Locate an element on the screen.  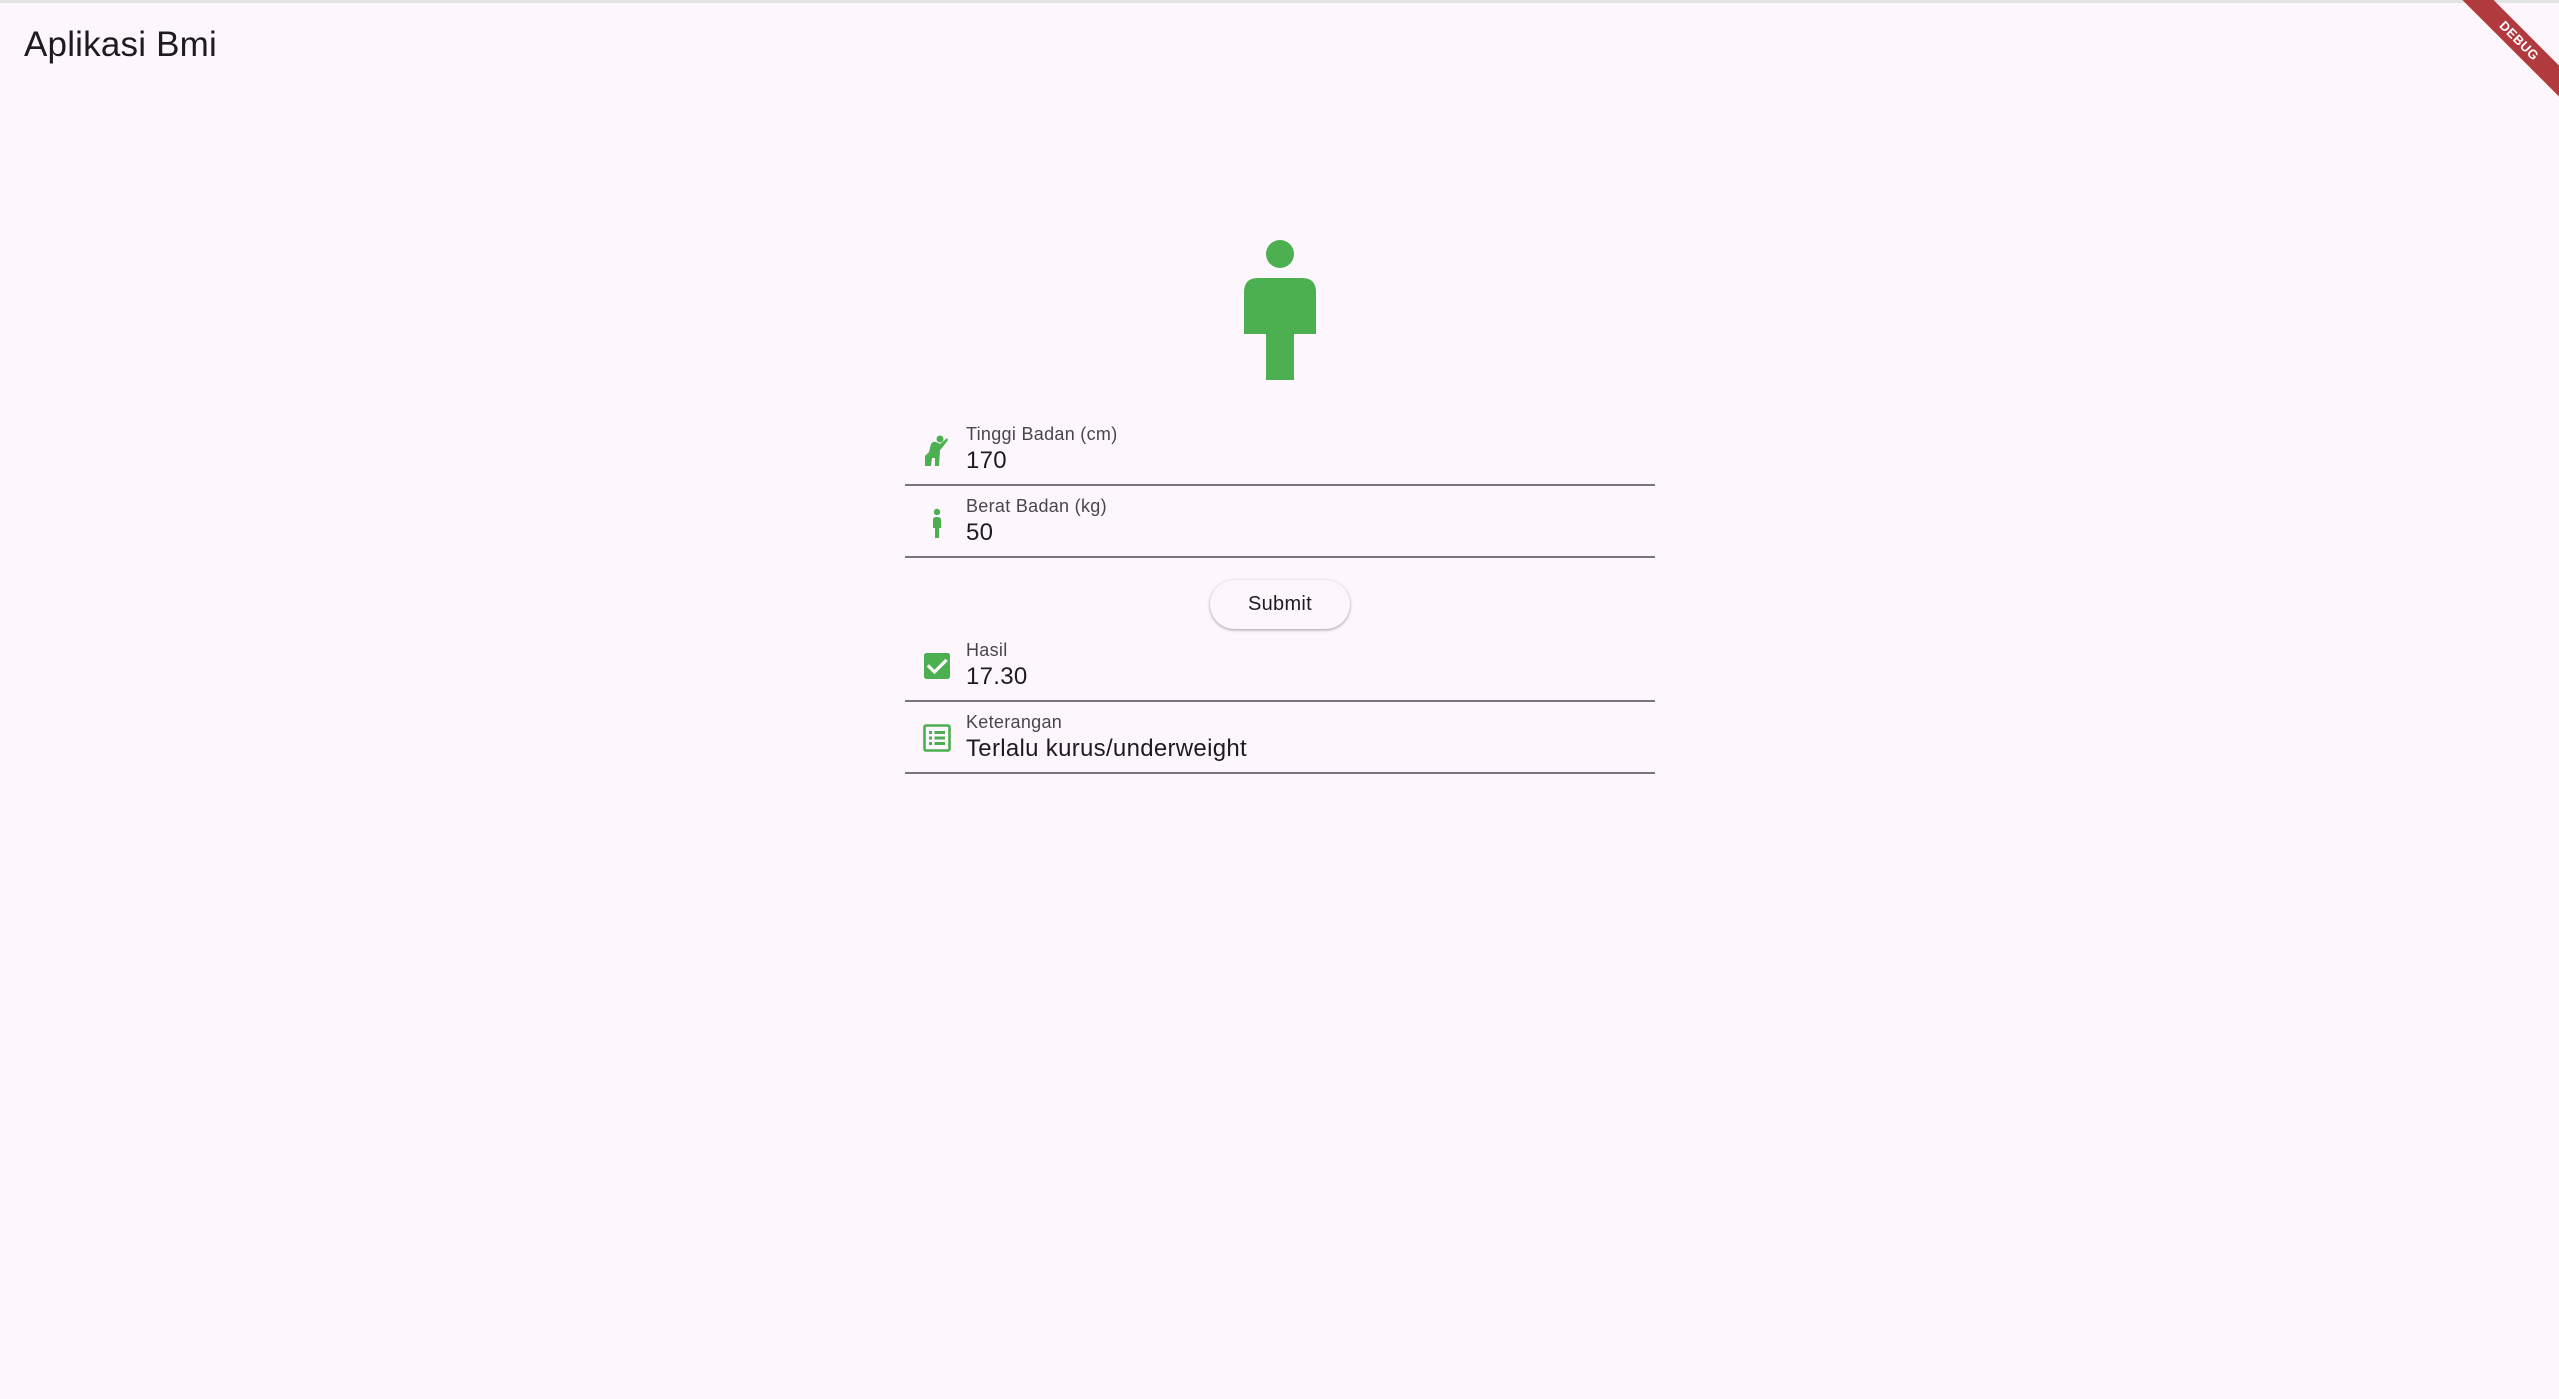
accessibility-new-icon is located at coordinates (936, 450).